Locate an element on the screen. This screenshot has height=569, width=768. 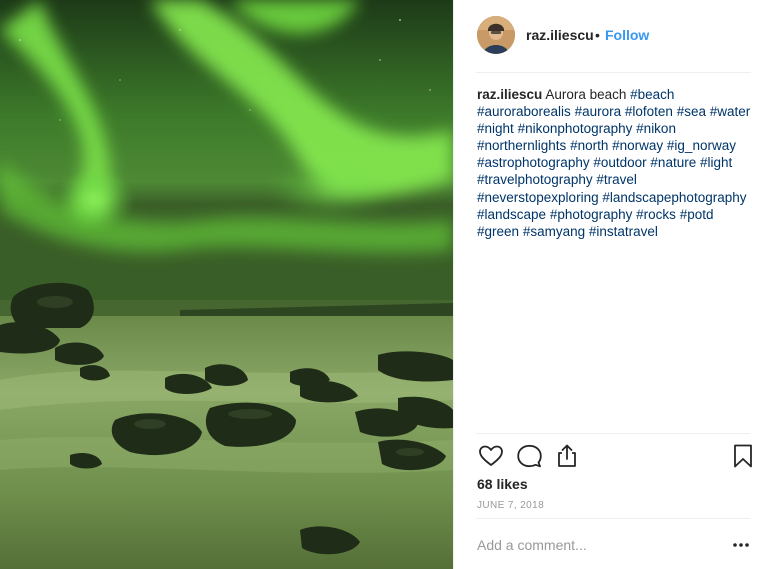
profile-photo is located at coordinates (496, 35).